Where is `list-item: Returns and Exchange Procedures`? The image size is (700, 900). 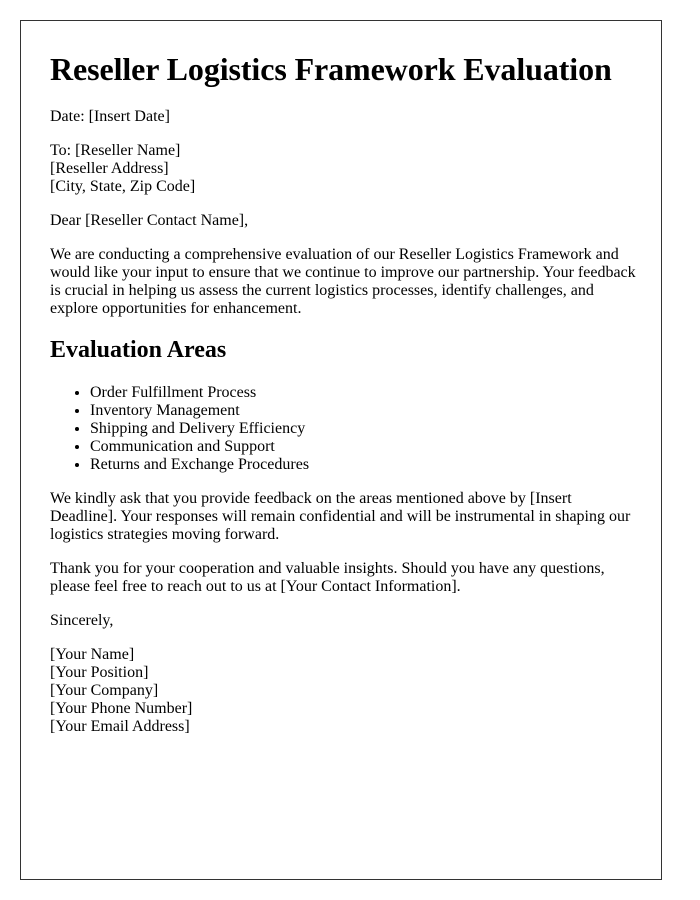 list-item: Returns and Exchange Procedures is located at coordinates (385, 465).